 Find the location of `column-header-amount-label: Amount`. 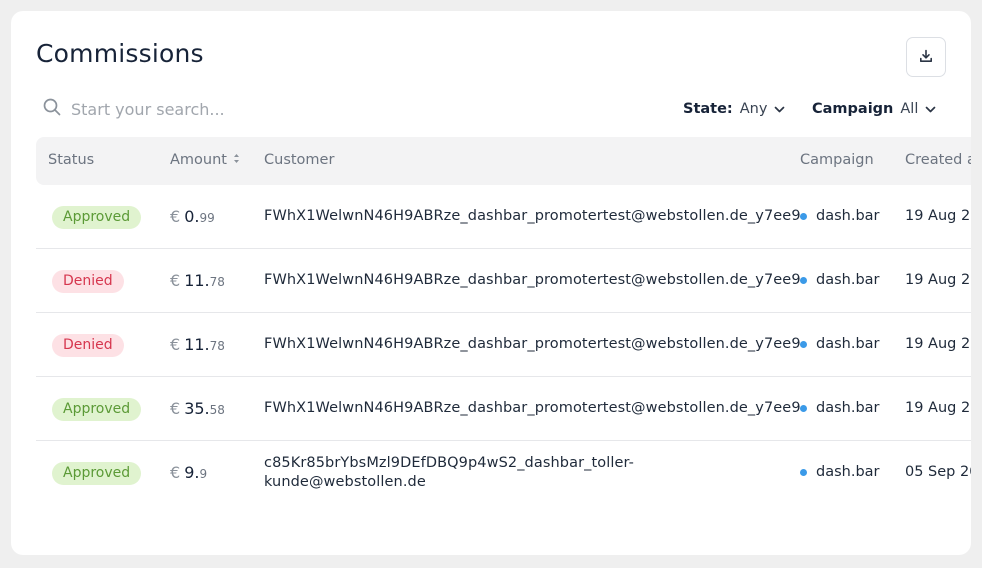

column-header-amount-label: Amount is located at coordinates (198, 160).